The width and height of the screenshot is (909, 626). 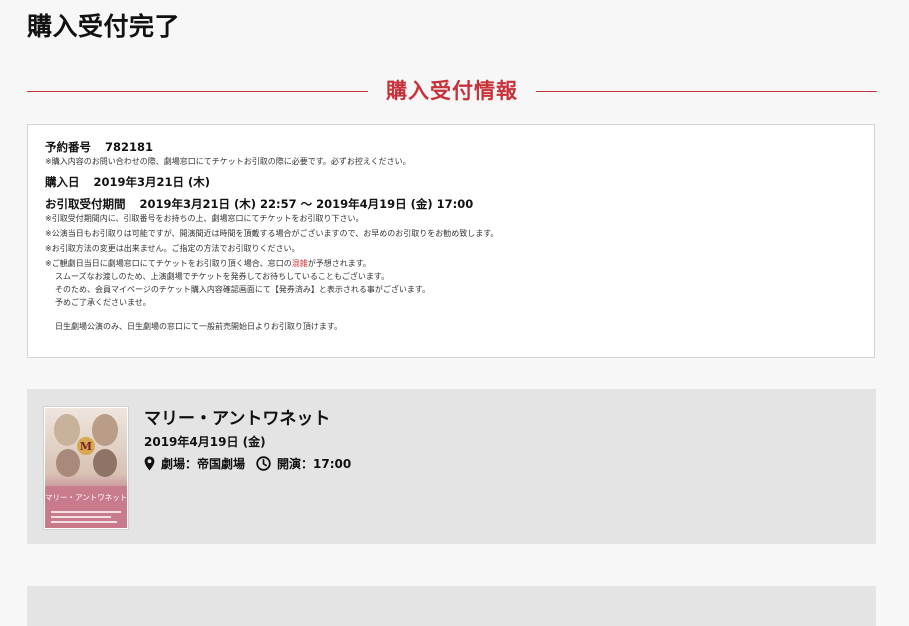 What do you see at coordinates (451, 147) in the screenshot?
I see `reservation-number-row: 予約番号 782181` at bounding box center [451, 147].